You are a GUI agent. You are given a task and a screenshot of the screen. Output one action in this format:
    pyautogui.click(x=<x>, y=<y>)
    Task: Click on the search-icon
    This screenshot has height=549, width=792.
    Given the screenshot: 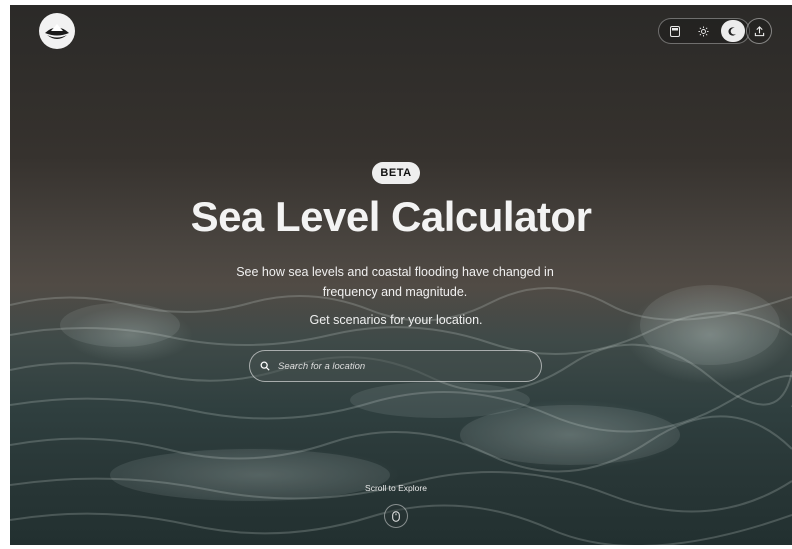 What is the action you would take?
    pyautogui.click(x=265, y=366)
    